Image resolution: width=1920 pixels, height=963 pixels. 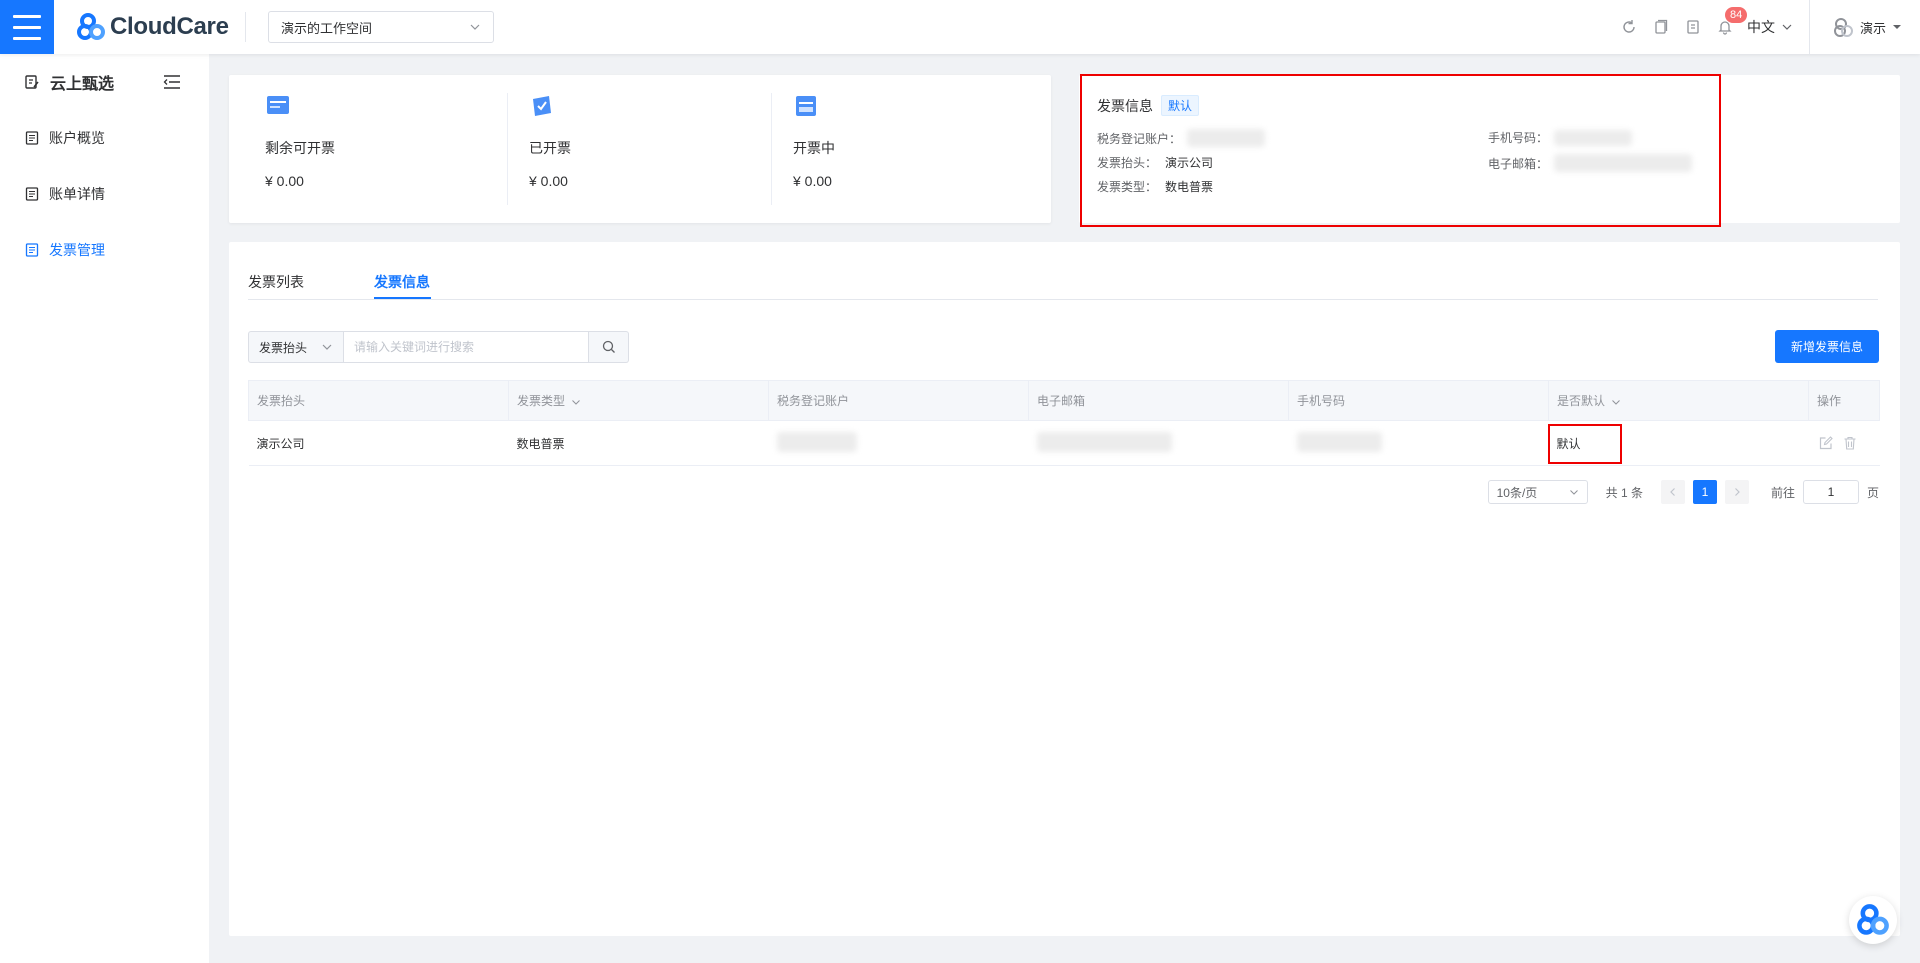 I want to click on invoice-stats-card: 剩余可开票 ¥ 0.00 已开票 ¥ 0.00 开票中 ¥ 0.00, so click(x=640, y=149).